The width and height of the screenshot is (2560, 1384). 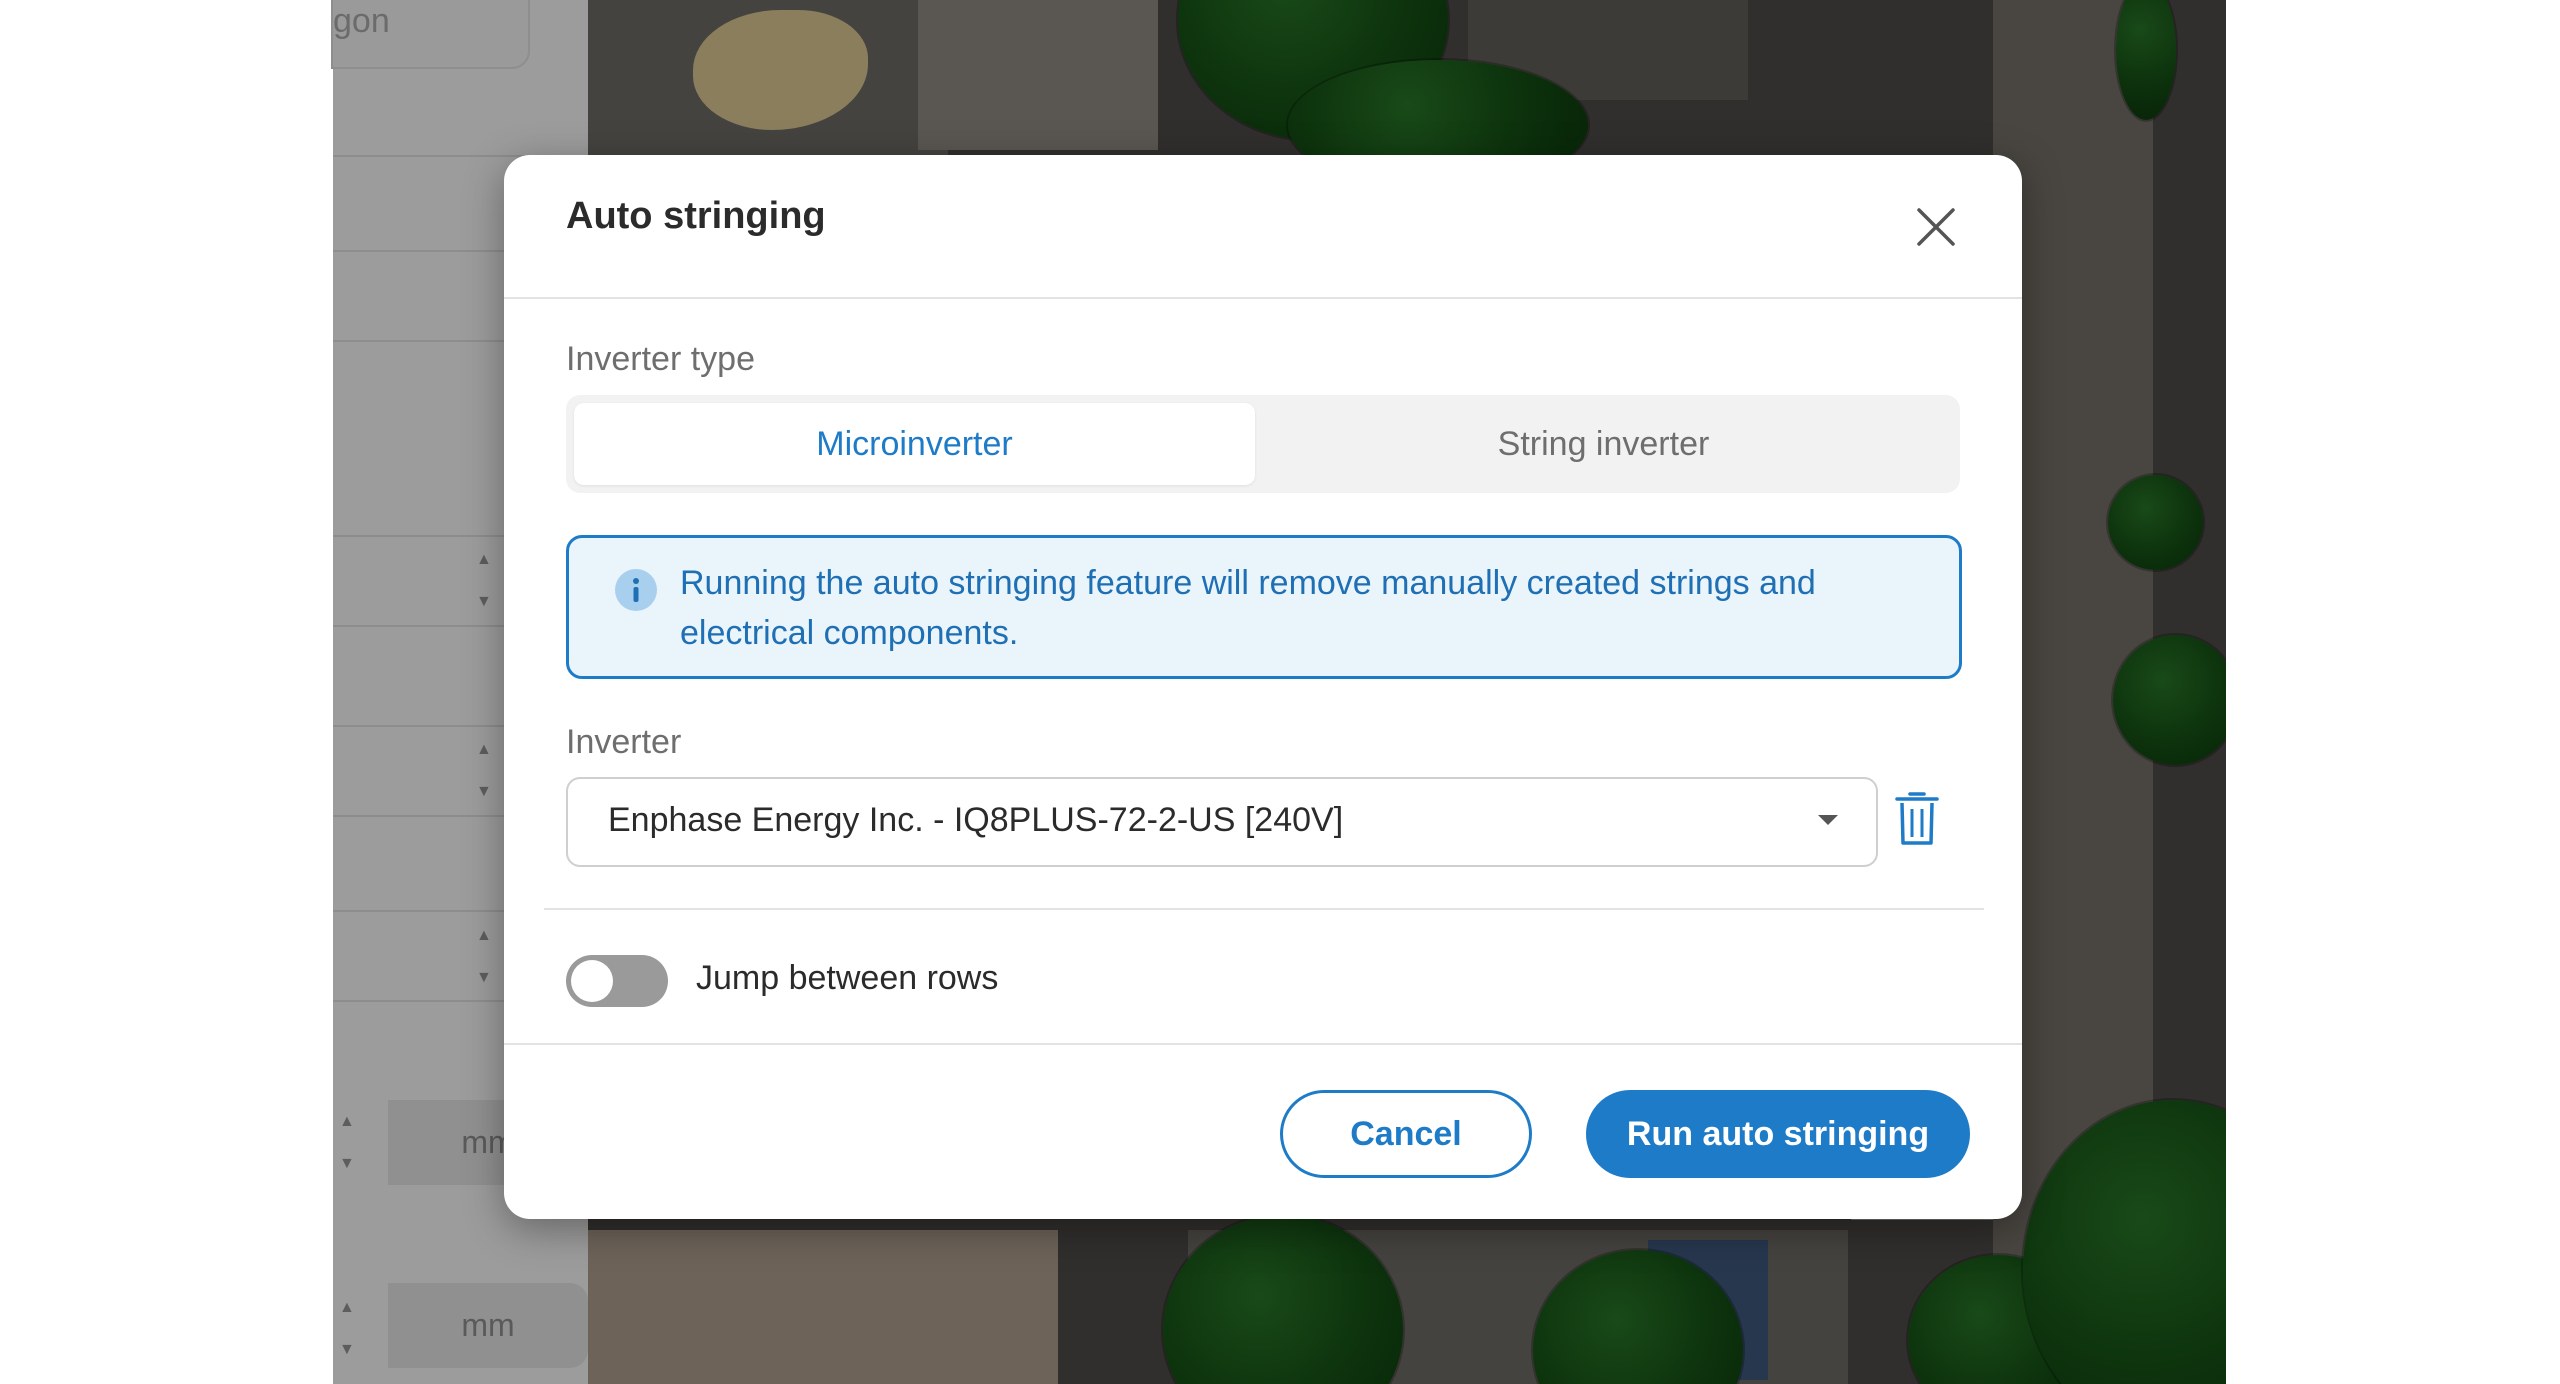 I want to click on tab-string-inverter: String inverter, so click(x=1603, y=444).